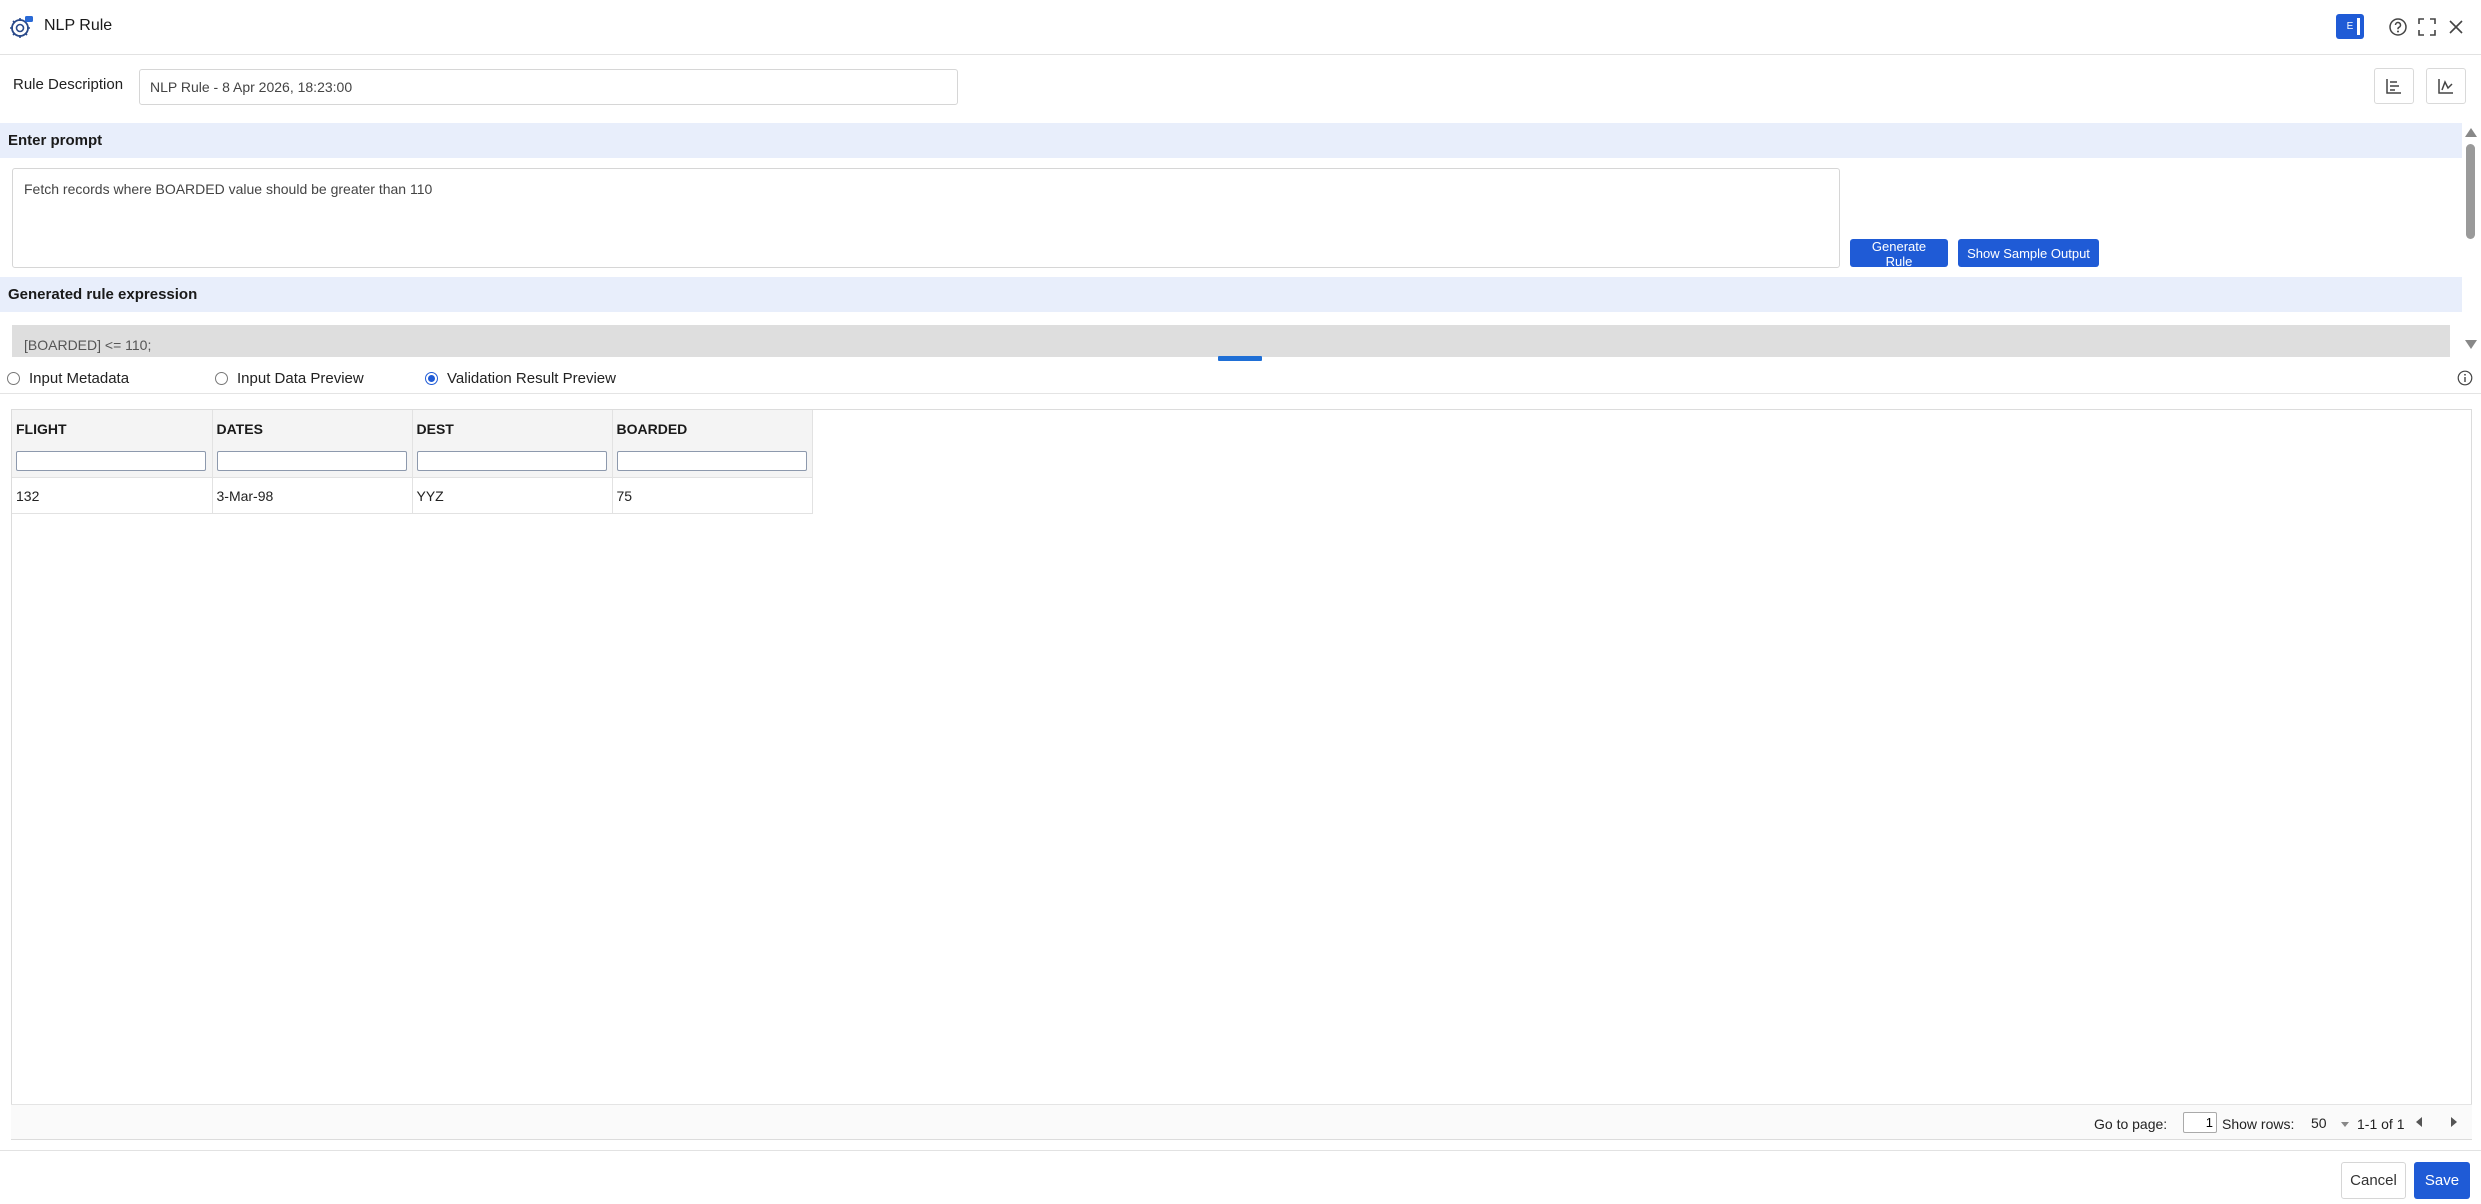 This screenshot has width=2481, height=1204. What do you see at coordinates (79, 378) in the screenshot?
I see `radio-label: Input Metadata` at bounding box center [79, 378].